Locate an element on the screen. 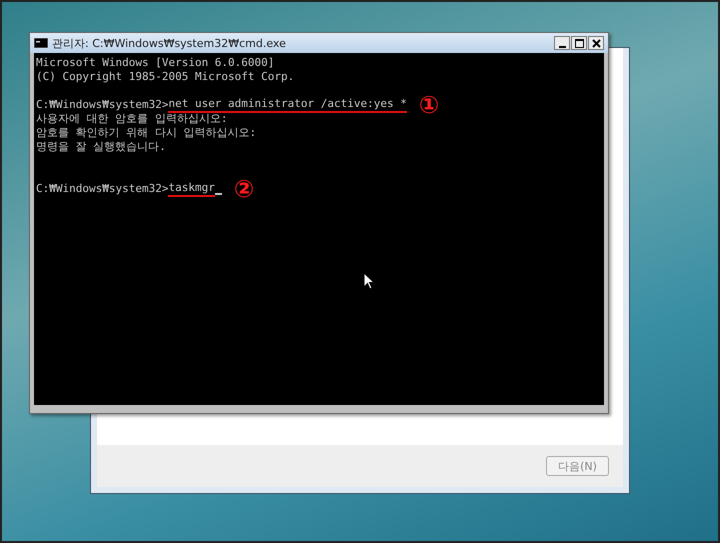 The image size is (720, 543). close-icon is located at coordinates (596, 43).